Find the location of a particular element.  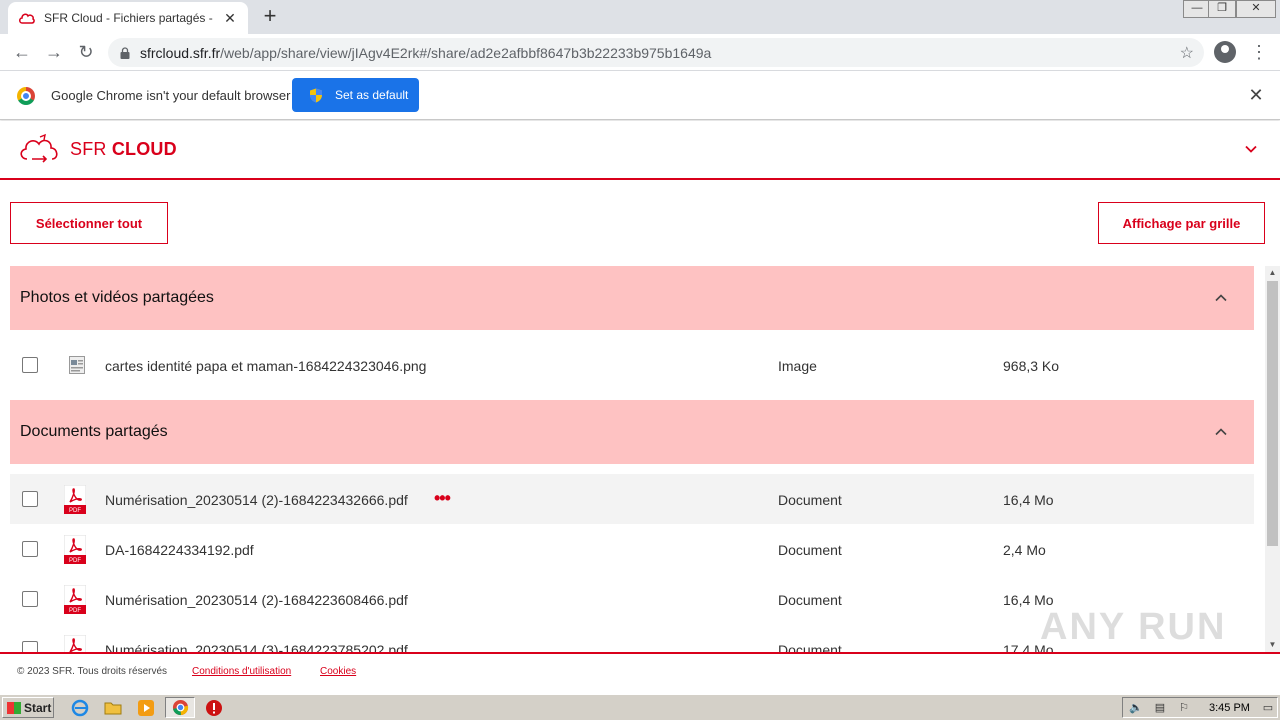

windows-taskbar: Start 🔈 ▤ ⚐ 3:45 PM ▭ is located at coordinates (640, 707).